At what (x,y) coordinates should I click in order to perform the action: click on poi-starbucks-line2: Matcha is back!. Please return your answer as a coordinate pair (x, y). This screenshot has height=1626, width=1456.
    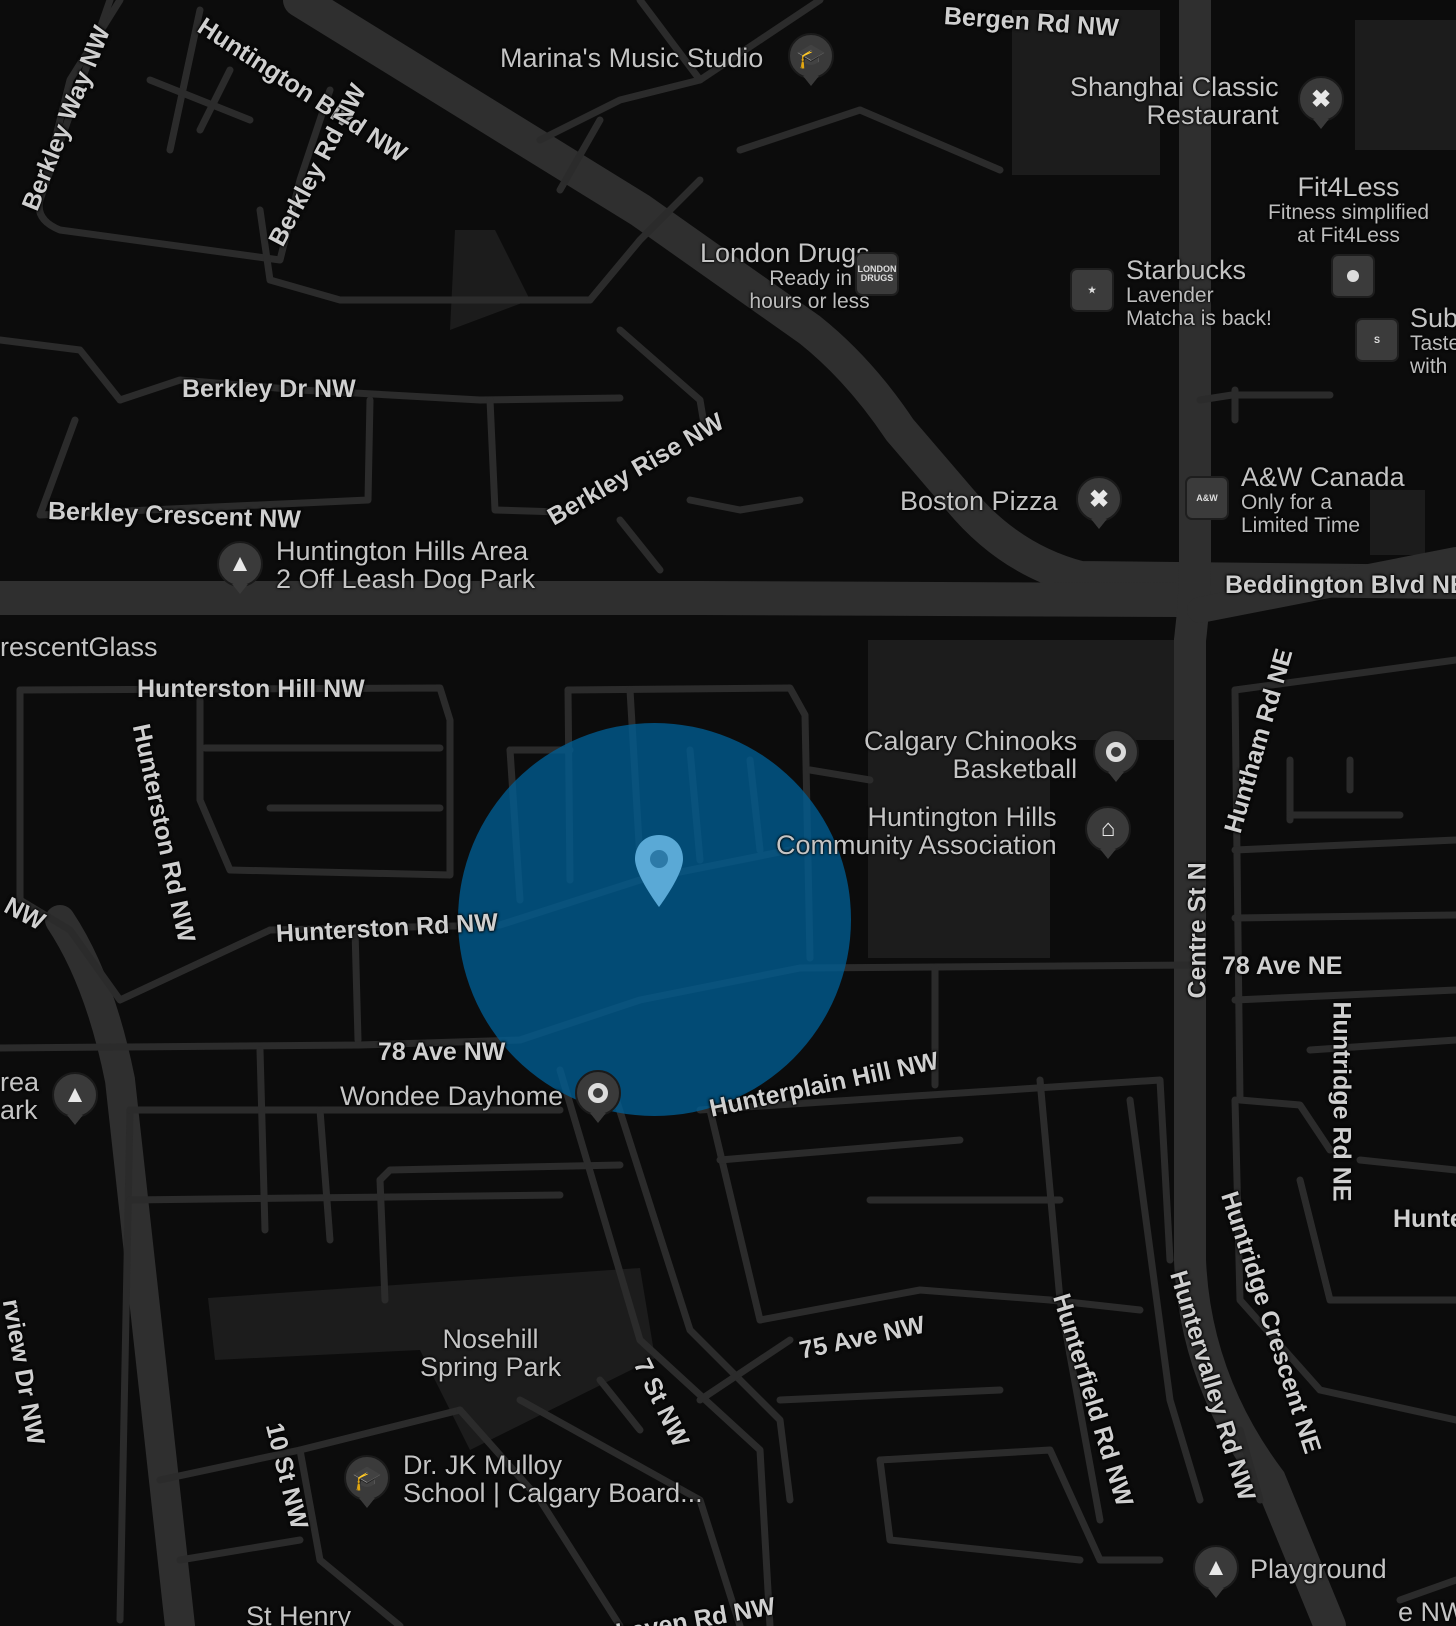
    Looking at the image, I should click on (1199, 318).